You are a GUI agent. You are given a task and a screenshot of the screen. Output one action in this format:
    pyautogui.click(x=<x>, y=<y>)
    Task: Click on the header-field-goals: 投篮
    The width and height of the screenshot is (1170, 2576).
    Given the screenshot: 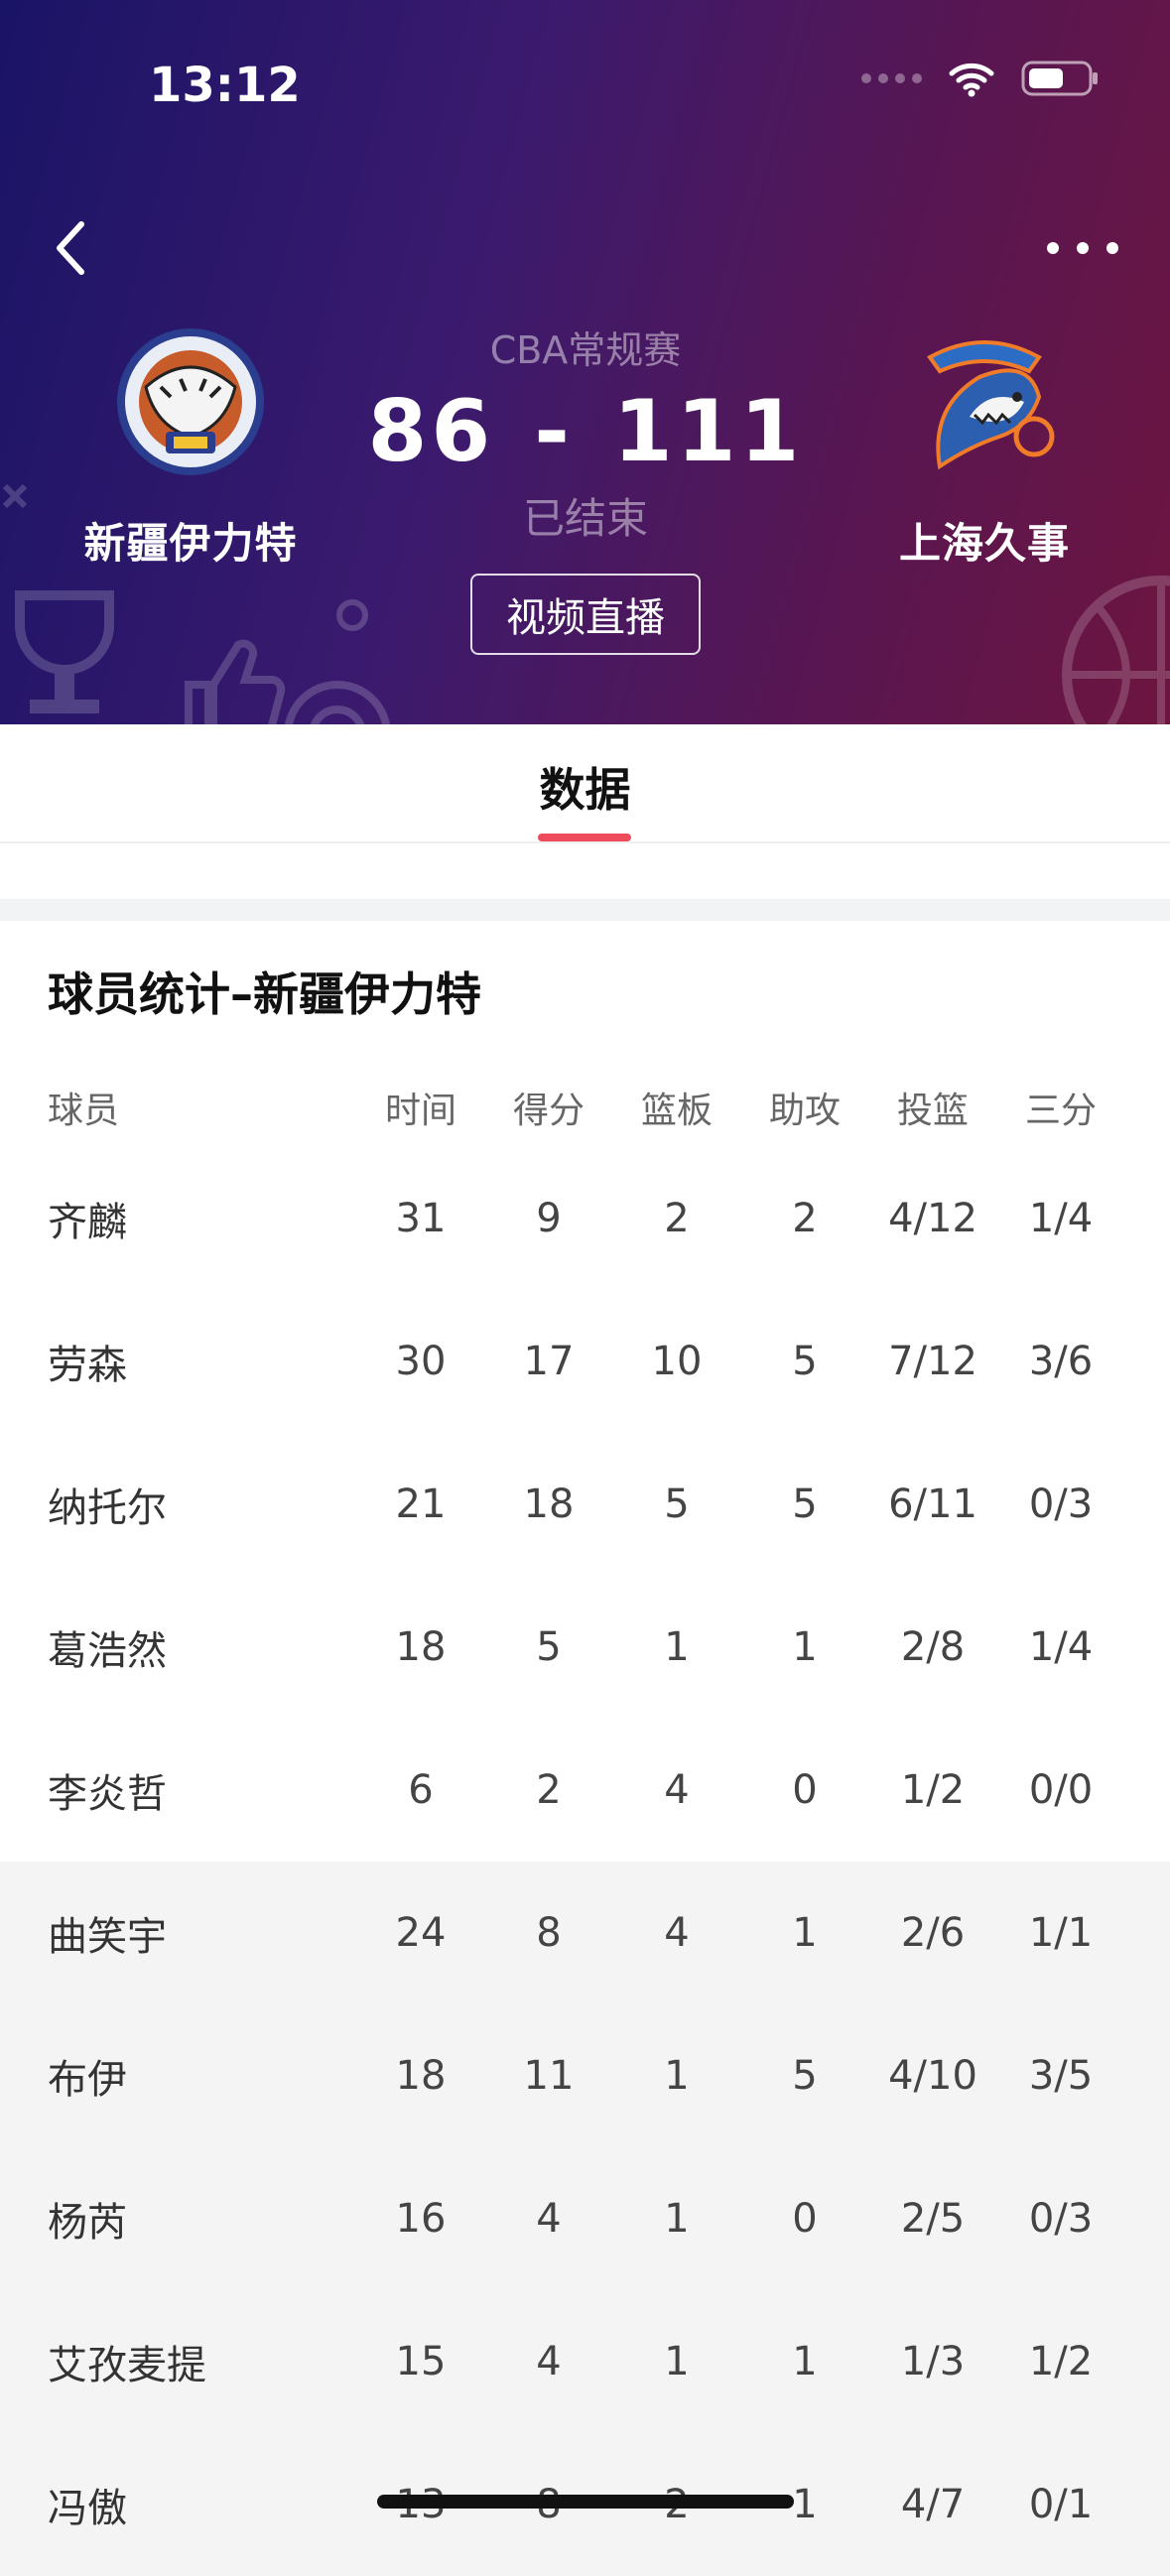 What is the action you would take?
    pyautogui.click(x=932, y=1111)
    